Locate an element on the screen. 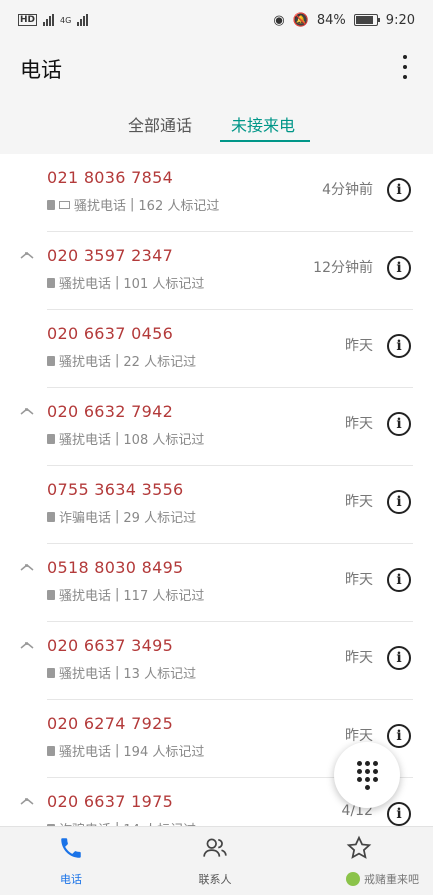 Image resolution: width=433 pixels, height=895 pixels. status-bar: HD 4G ◉ 🔕 84% 9:20 is located at coordinates (216, 20).